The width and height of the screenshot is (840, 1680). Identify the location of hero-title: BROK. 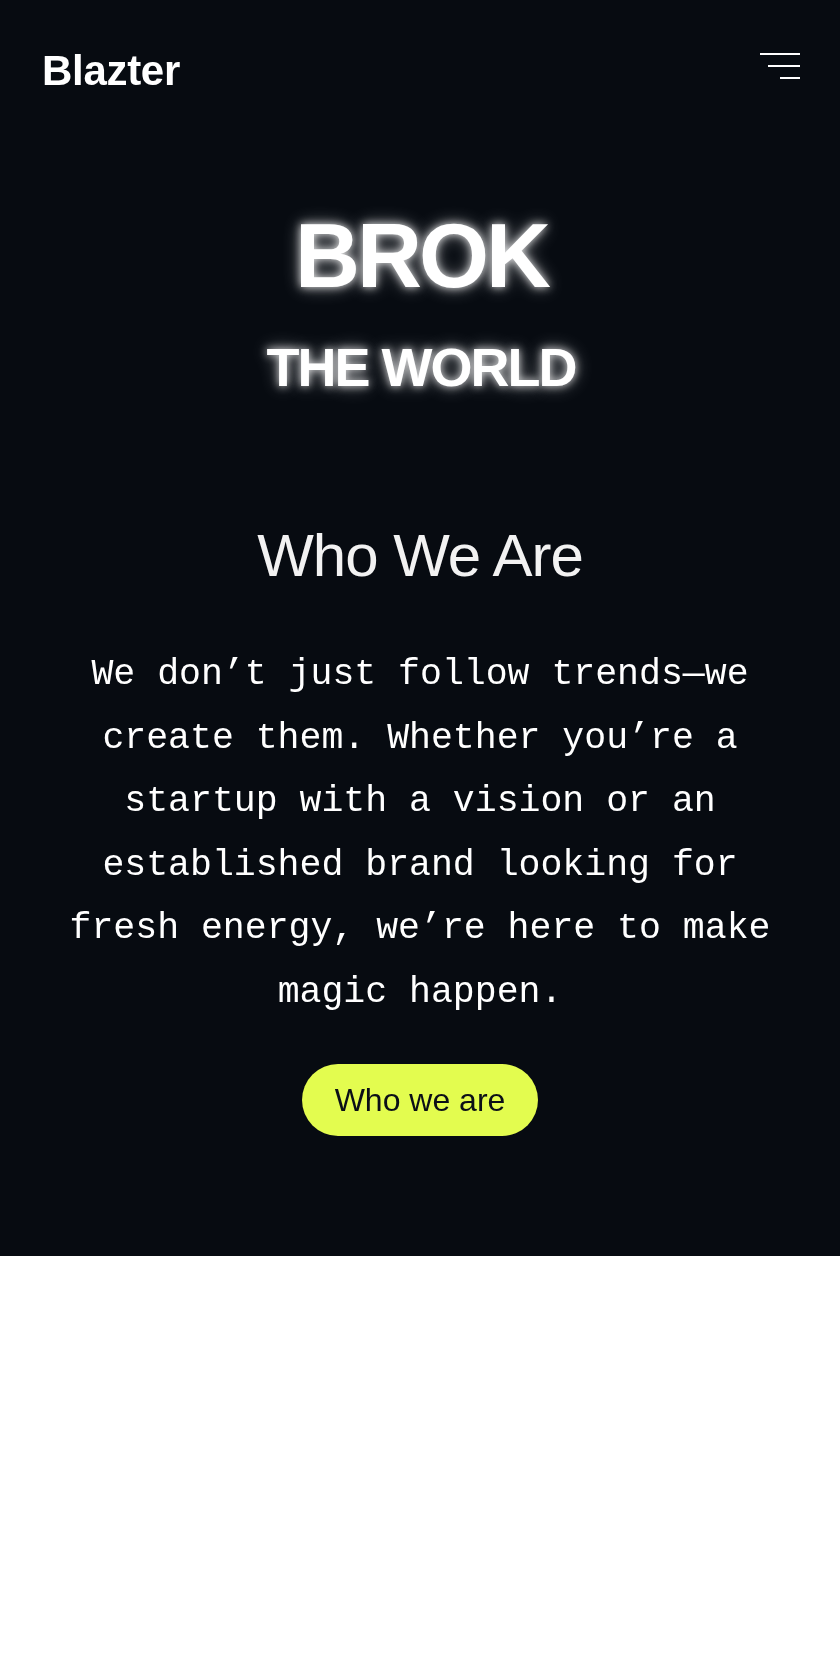
(421, 256).